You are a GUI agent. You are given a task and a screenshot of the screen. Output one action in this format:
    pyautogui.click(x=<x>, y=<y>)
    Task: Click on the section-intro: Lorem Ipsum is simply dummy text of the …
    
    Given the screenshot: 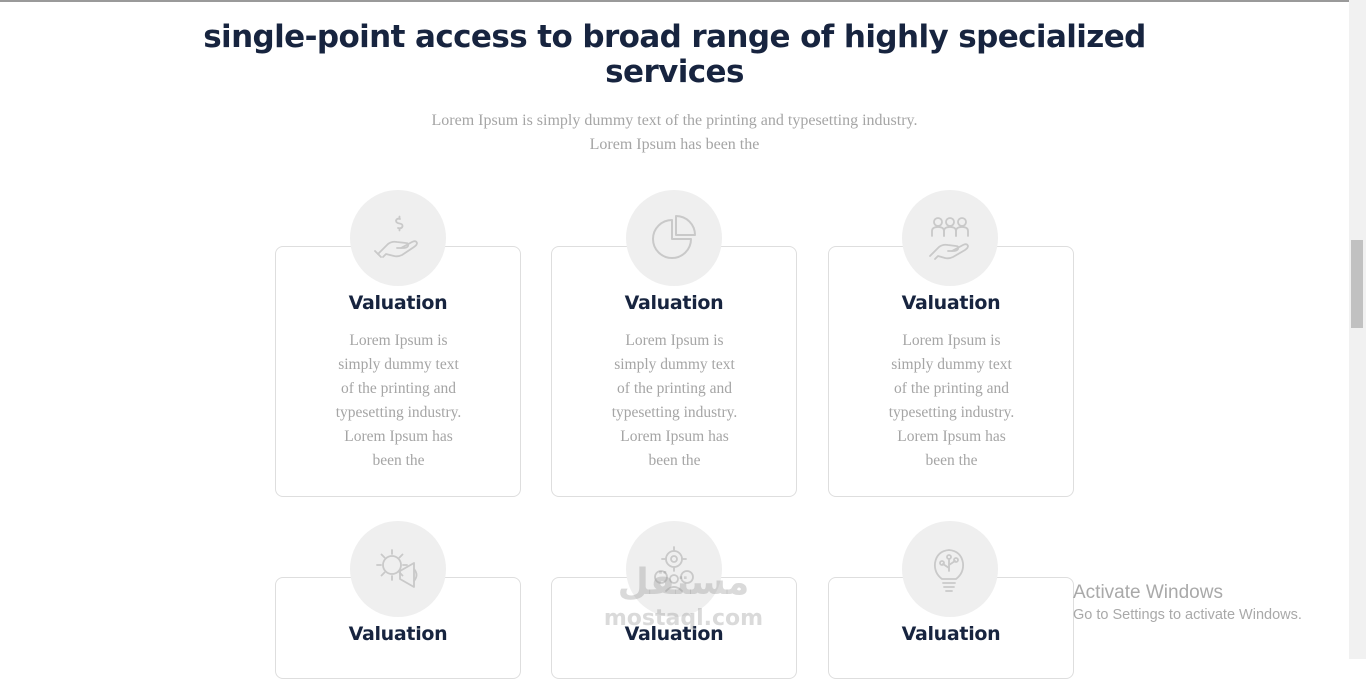 What is the action you would take?
    pyautogui.click(x=674, y=132)
    